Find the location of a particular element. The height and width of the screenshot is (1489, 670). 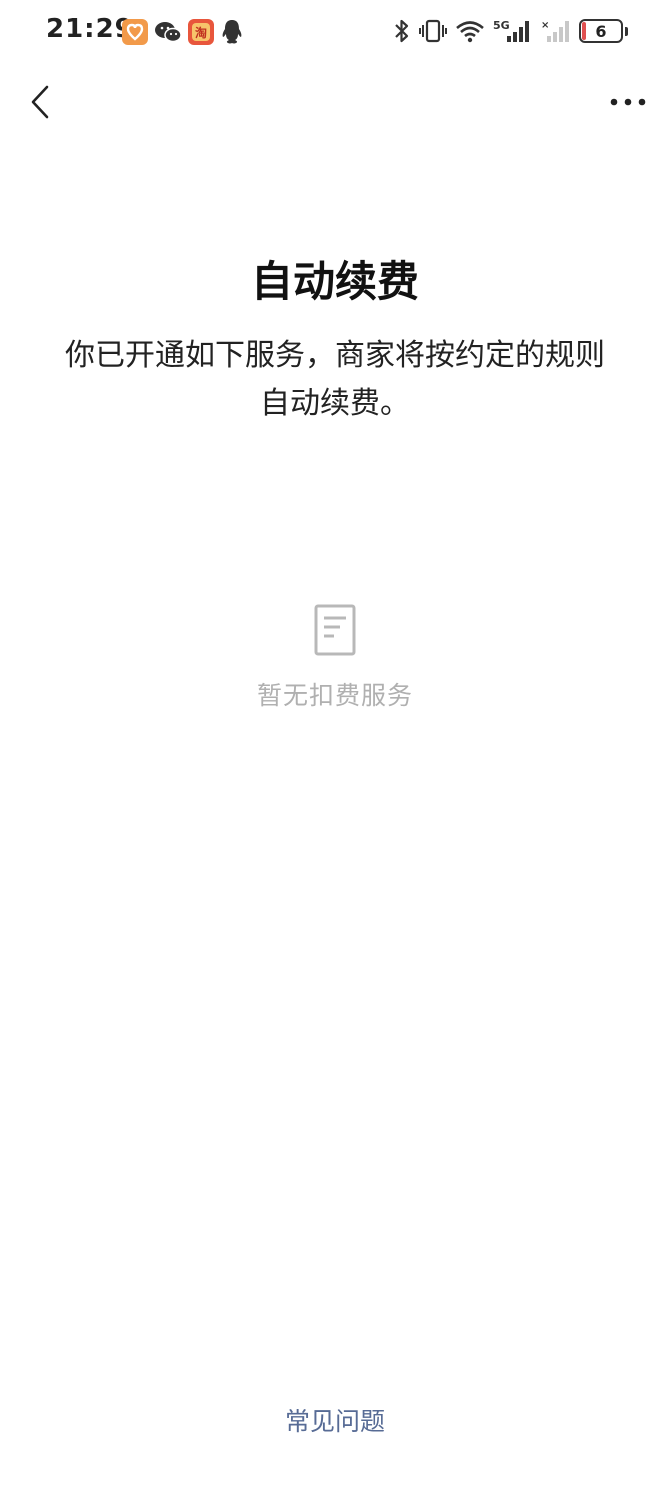

system-icons: 5G × 6 is located at coordinates (510, 31).